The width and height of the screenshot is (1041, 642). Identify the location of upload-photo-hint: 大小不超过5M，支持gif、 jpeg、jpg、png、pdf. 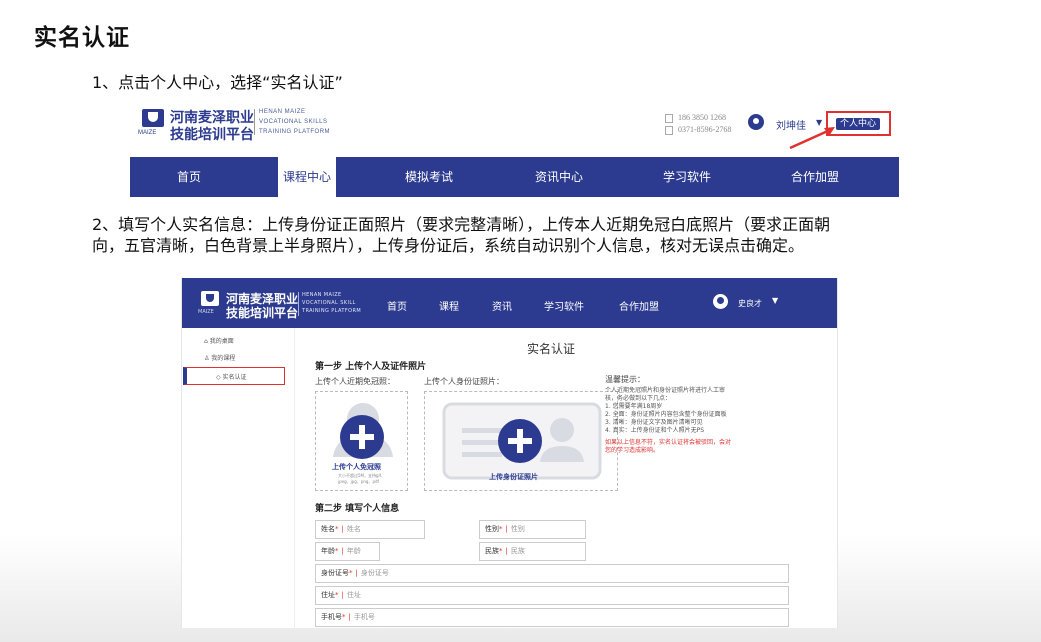
(361, 479).